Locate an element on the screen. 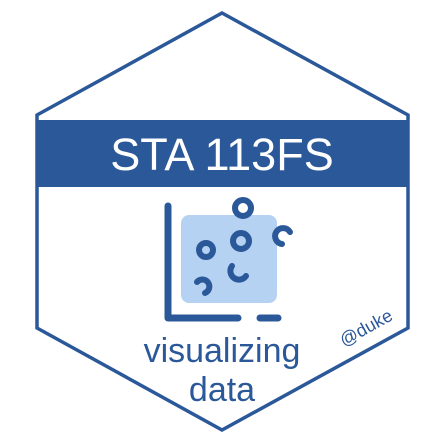 The height and width of the screenshot is (445, 445). scatter-plot-icon is located at coordinates (228, 259).